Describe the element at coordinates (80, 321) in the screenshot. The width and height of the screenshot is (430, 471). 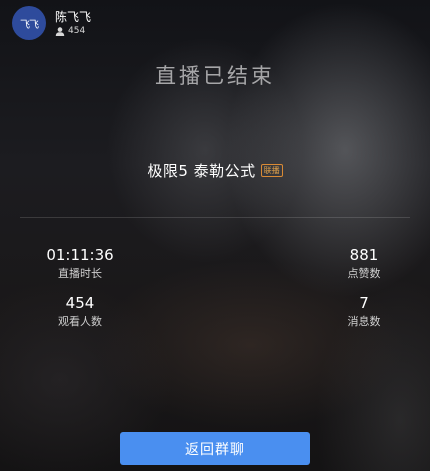
I see `viewers-label: 观看人数` at that location.